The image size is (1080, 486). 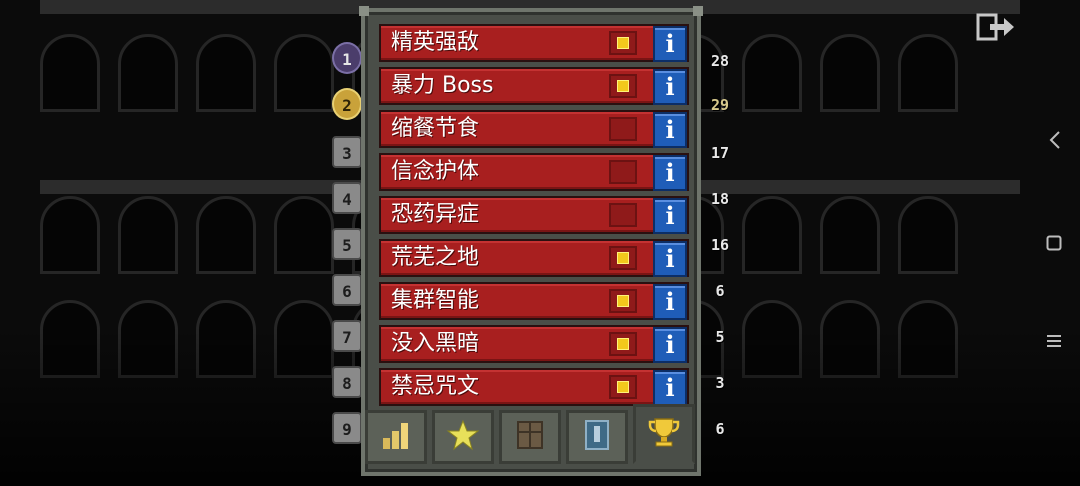 I want to click on rank-badge: 3, so click(x=347, y=152).